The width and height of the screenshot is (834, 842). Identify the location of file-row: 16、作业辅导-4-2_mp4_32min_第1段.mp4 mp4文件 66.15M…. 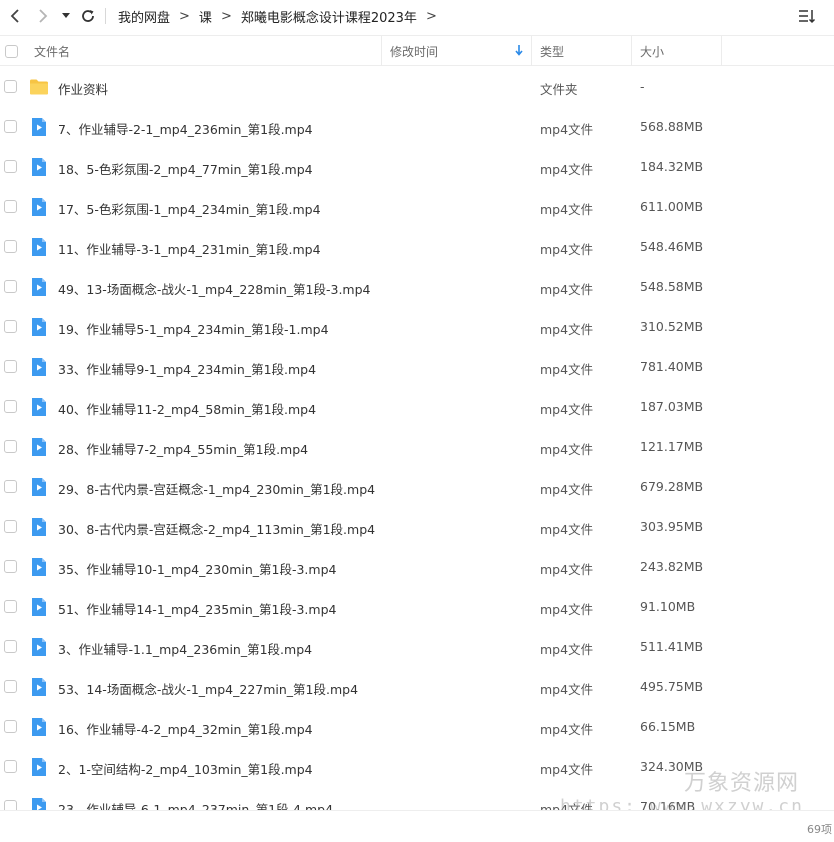
(417, 727).